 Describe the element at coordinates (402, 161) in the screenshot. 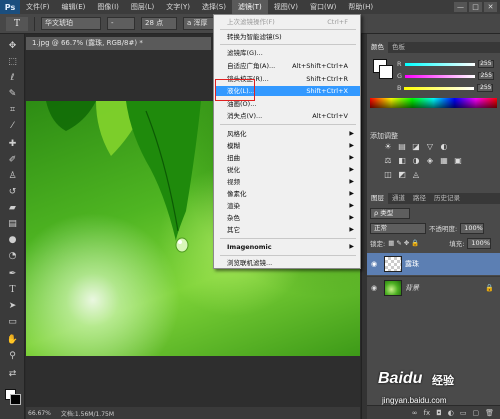

I see `color-balance-icon: ◧` at that location.